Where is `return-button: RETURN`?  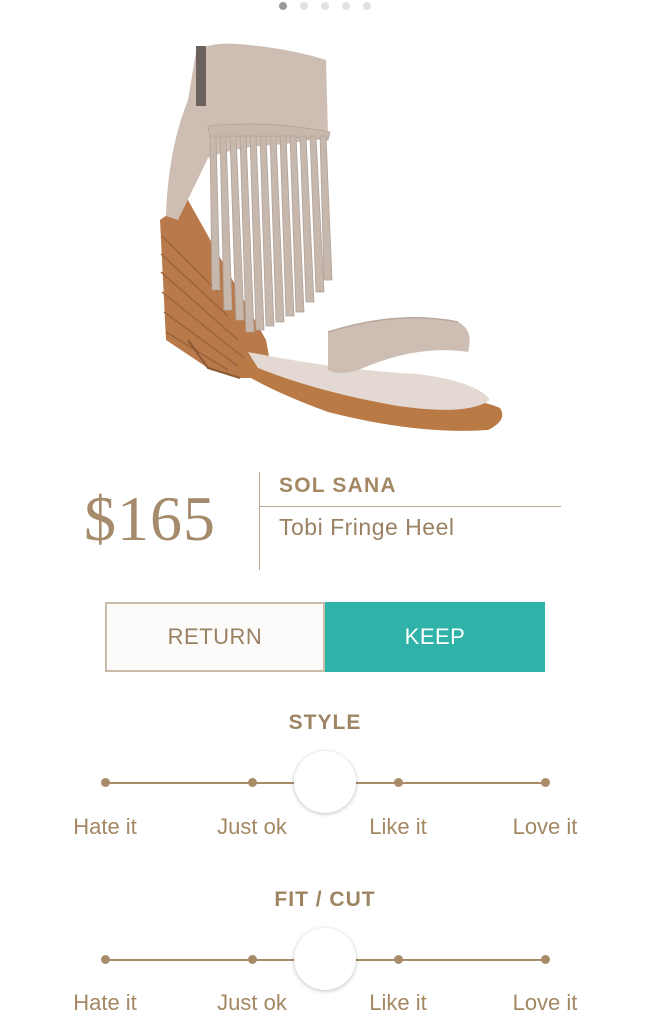
return-button: RETURN is located at coordinates (215, 637).